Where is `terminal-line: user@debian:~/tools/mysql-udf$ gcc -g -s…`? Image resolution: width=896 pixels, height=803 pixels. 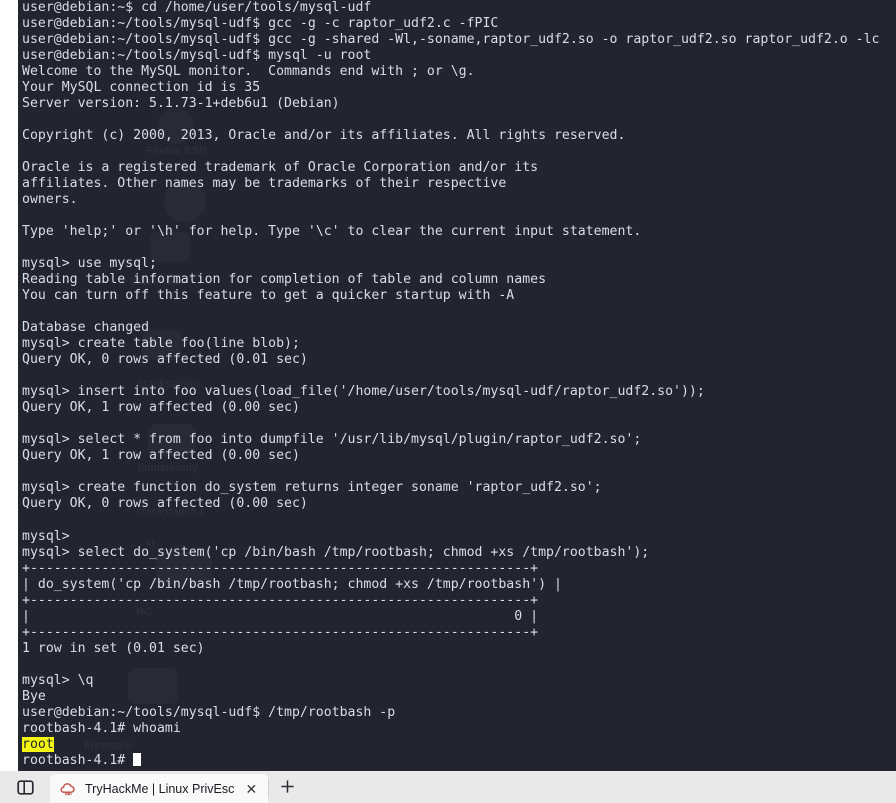
terminal-line: user@debian:~/tools/mysql-udf$ gcc -g -s… is located at coordinates (451, 40).